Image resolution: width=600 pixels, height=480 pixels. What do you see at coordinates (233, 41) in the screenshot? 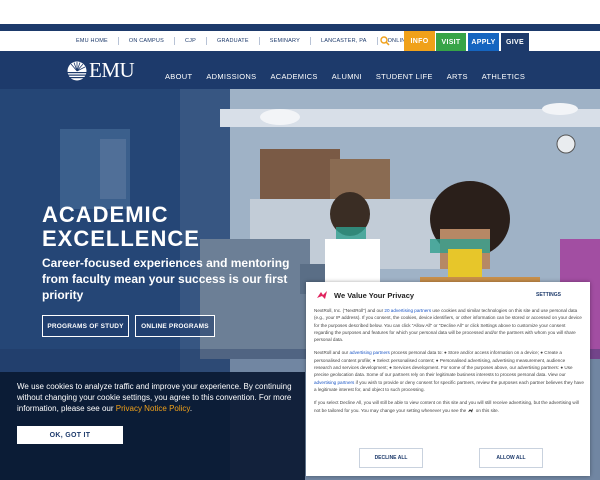
I see `utility-link-graduate: GRADUATE` at bounding box center [233, 41].